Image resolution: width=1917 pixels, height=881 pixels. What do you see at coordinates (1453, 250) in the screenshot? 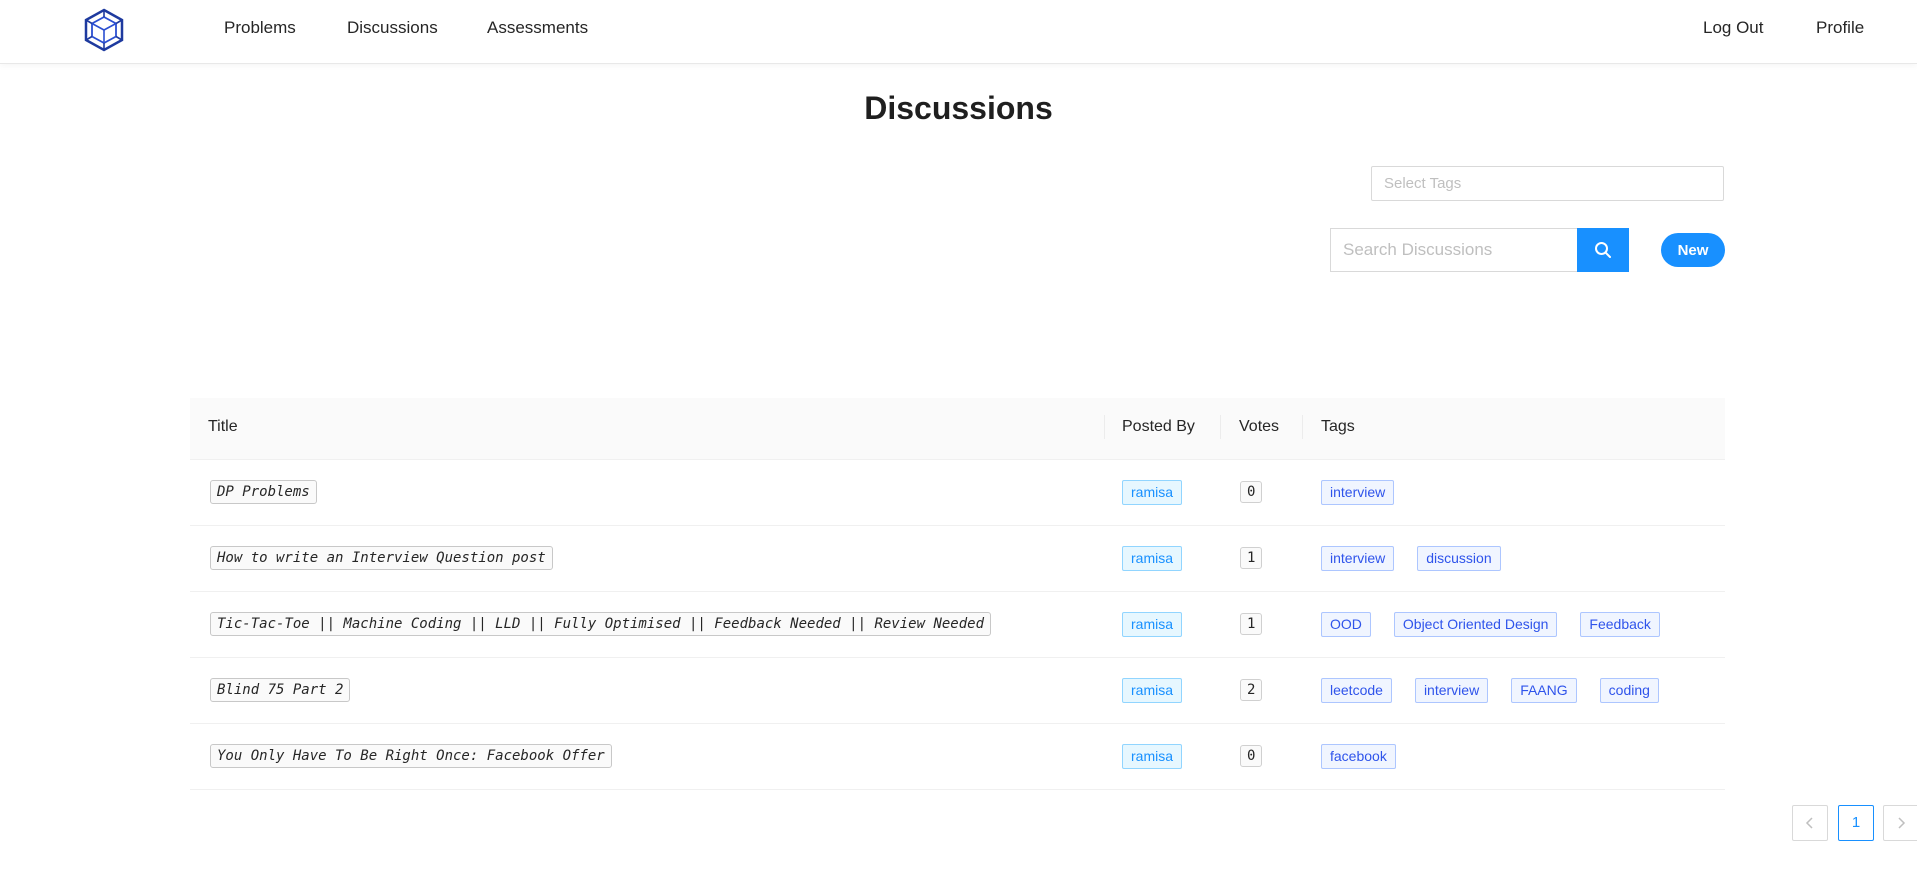
I see `search-input` at bounding box center [1453, 250].